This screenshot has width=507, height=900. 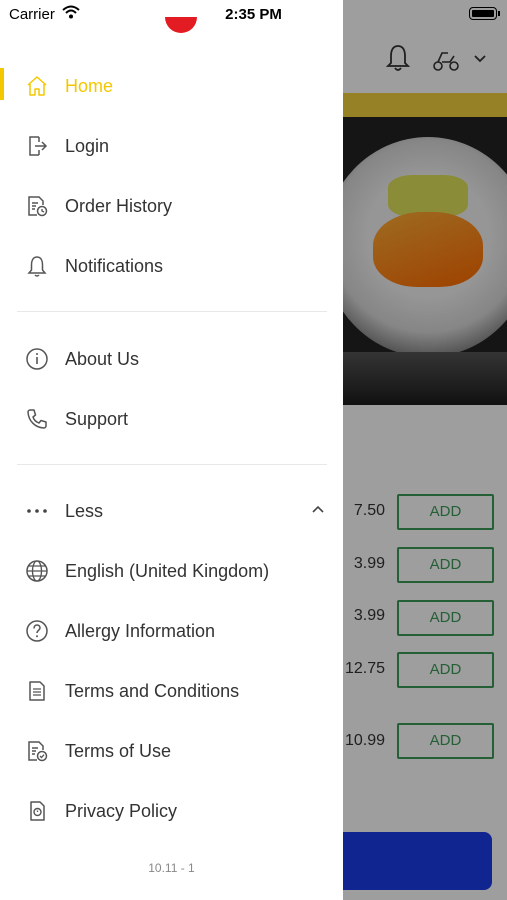 What do you see at coordinates (102, 358) in the screenshot?
I see `menu-item-label: About Us` at bounding box center [102, 358].